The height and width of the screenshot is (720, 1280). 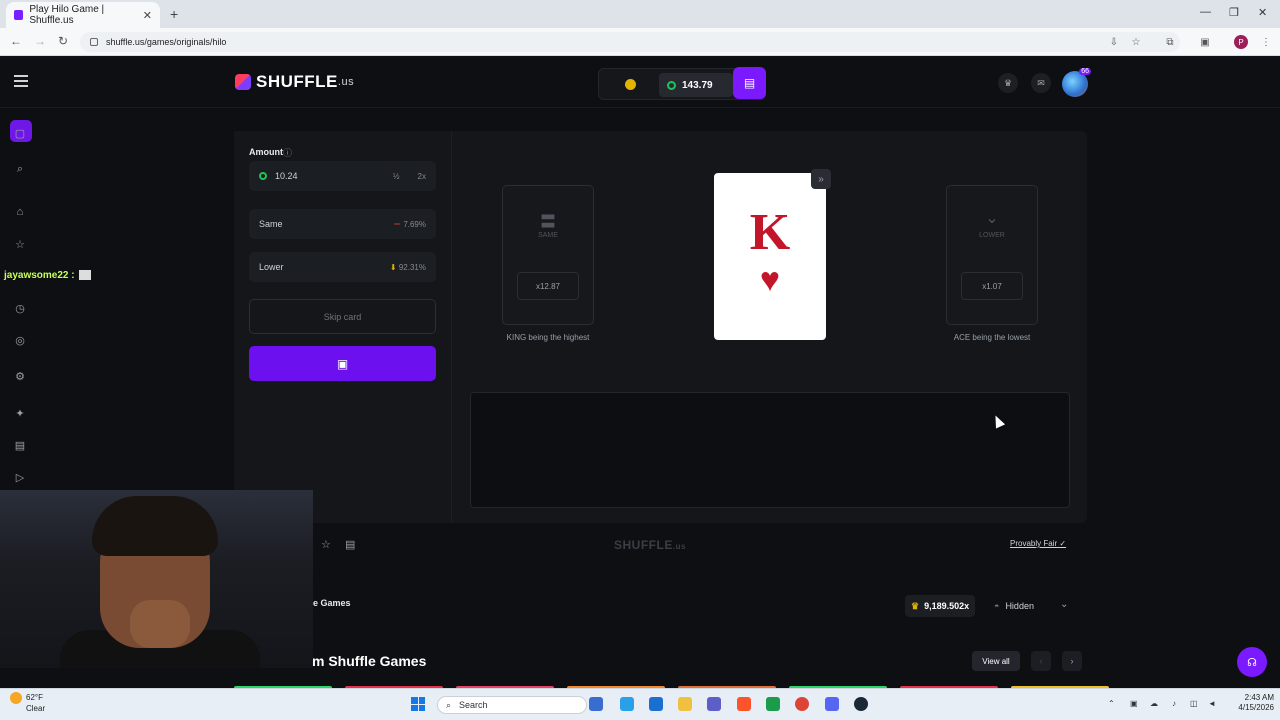 I want to click on coin-icon, so click(x=630, y=84).